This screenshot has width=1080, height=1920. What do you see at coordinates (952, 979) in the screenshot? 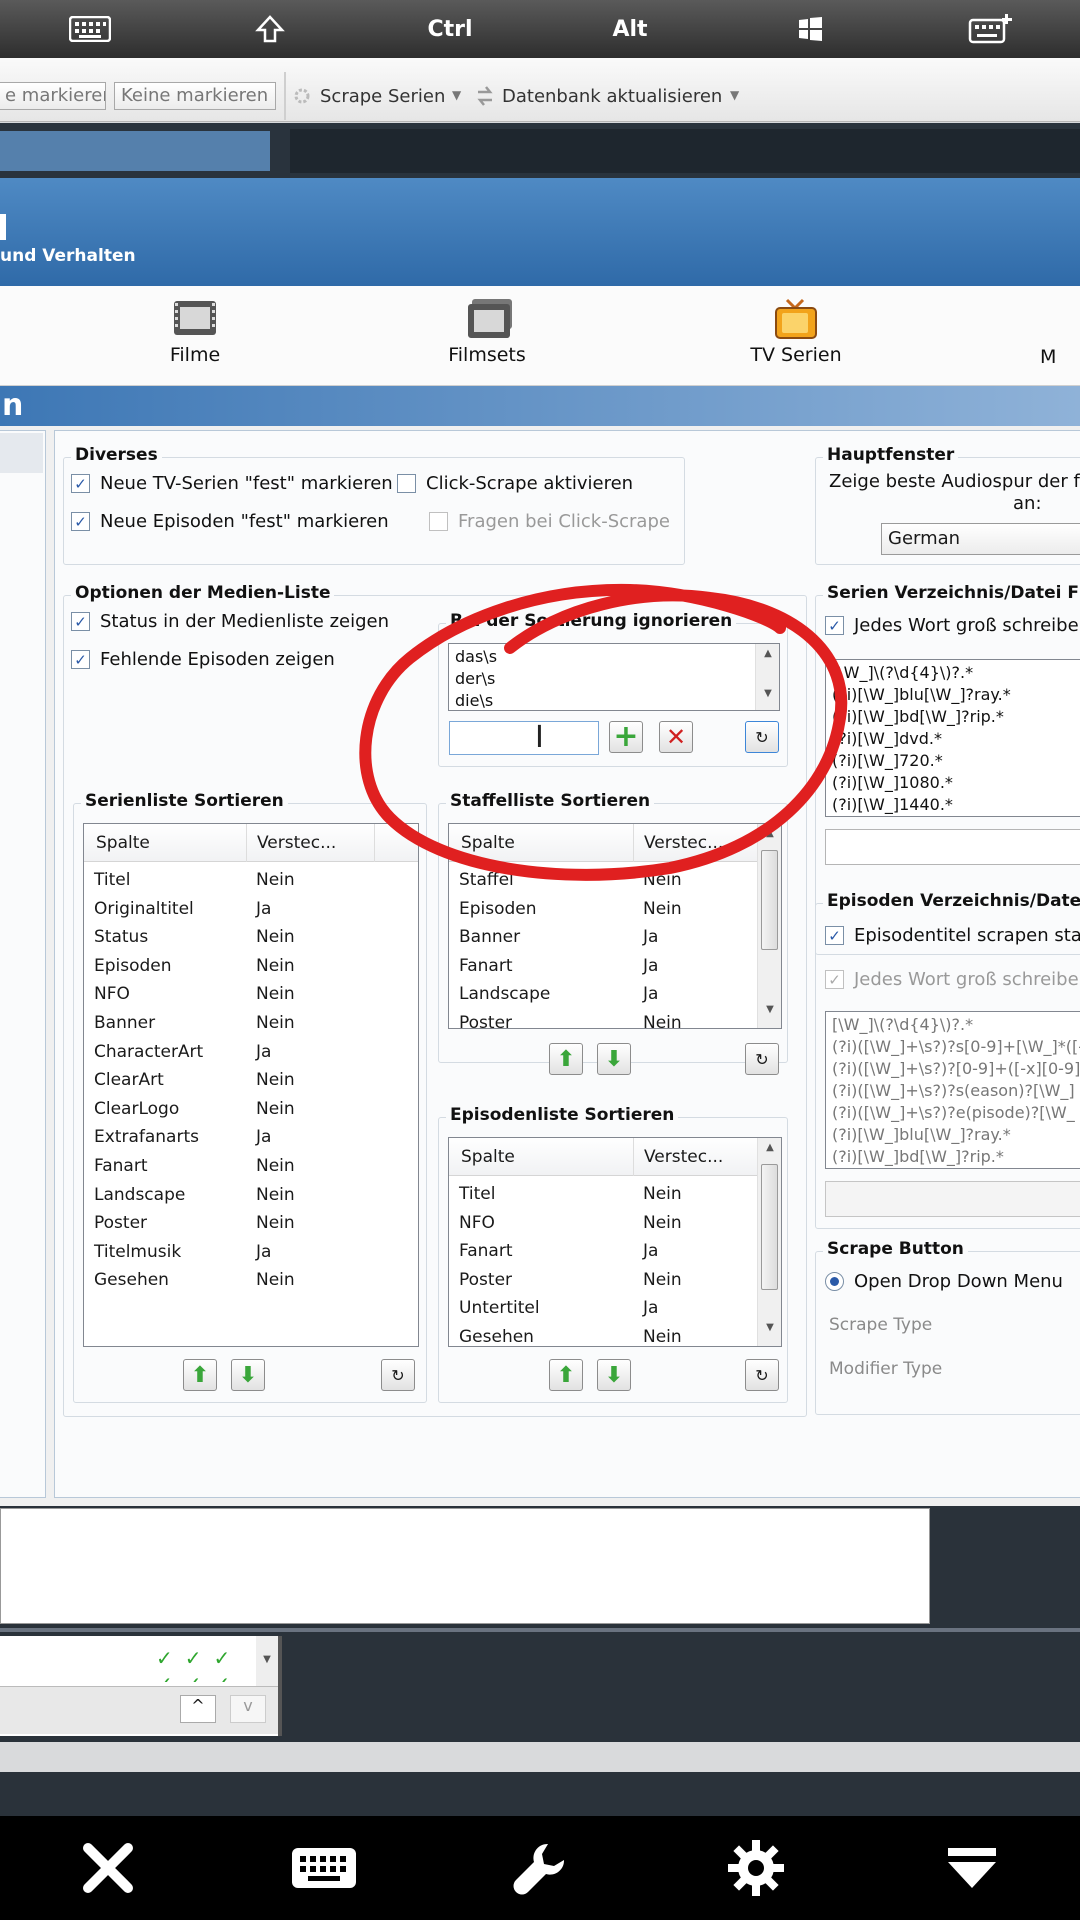
I see `checkbox-episode-capitalize: ✓ Jedes Wort groß schreiben` at bounding box center [952, 979].